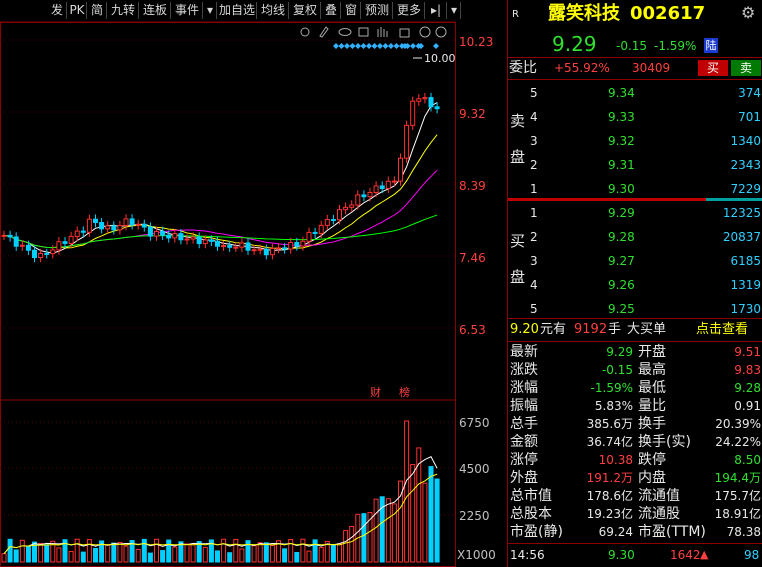 The image size is (762, 567). Describe the element at coordinates (363, 32) in the screenshot. I see `camera-icon` at that location.